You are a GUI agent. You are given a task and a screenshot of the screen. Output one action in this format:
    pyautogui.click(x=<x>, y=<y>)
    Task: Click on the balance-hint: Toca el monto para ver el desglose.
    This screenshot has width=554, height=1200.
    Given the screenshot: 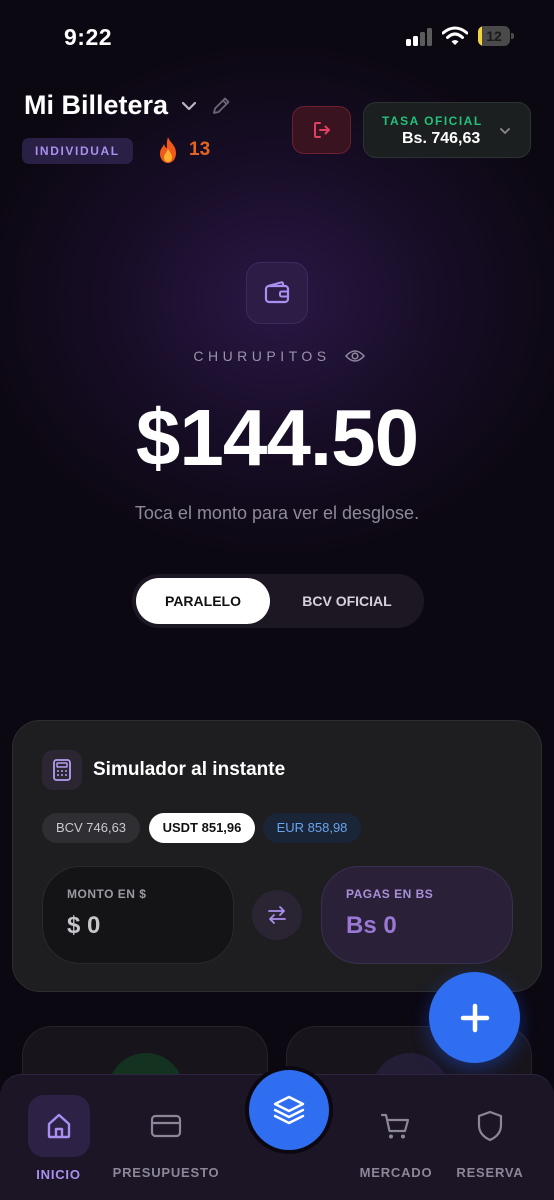 What is the action you would take?
    pyautogui.click(x=277, y=513)
    